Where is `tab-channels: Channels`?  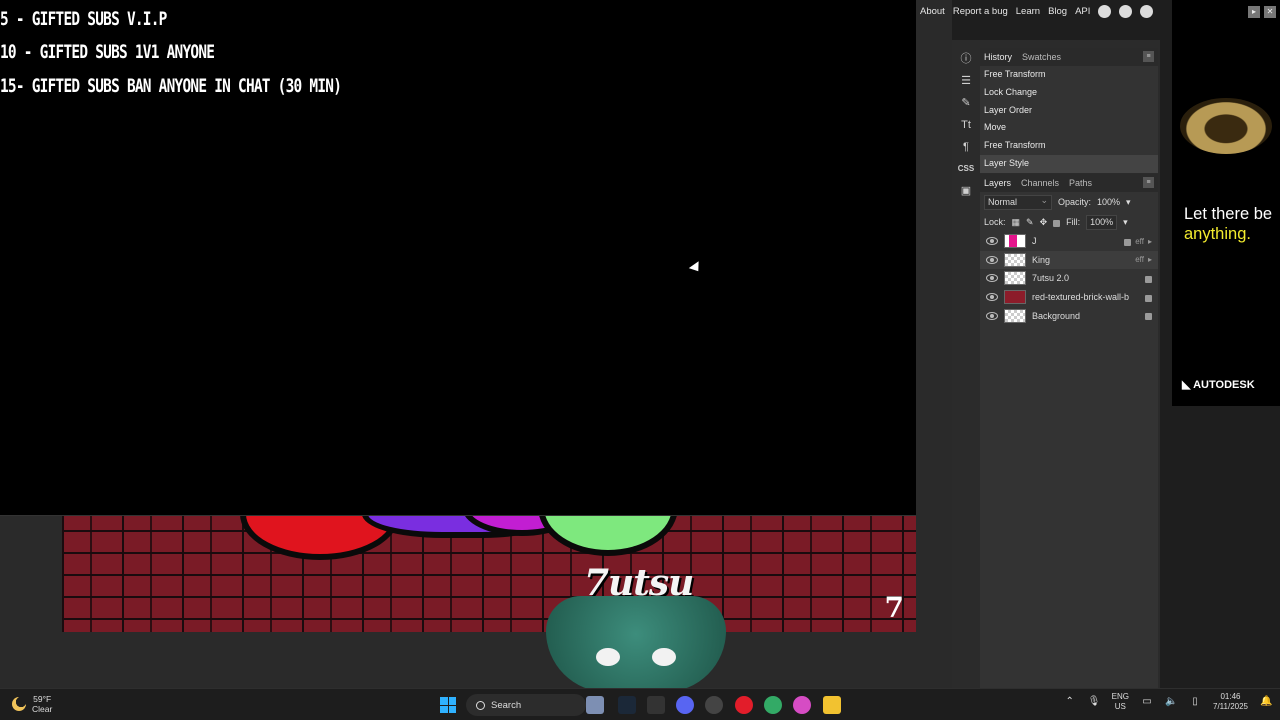
tab-channels: Channels is located at coordinates (1040, 183).